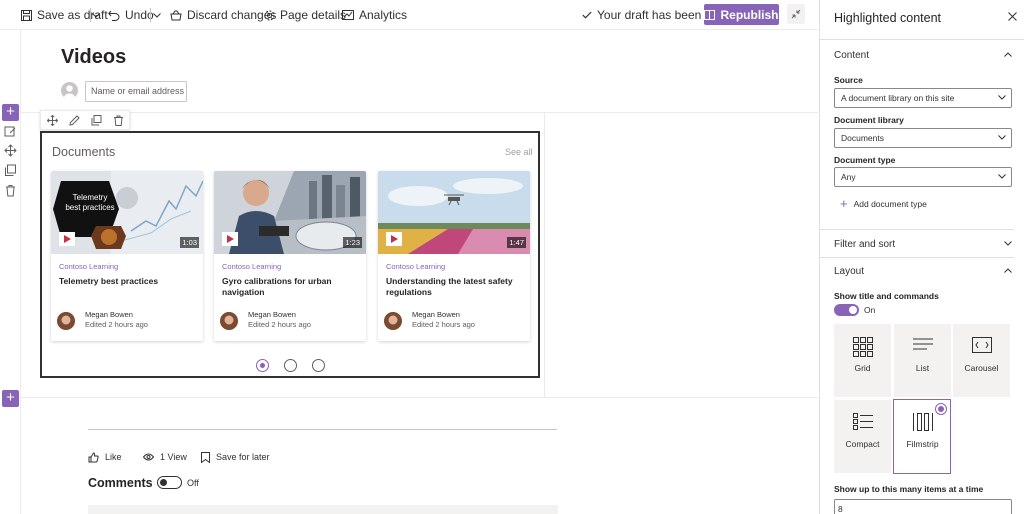  I want to click on gear-icon, so click(269, 15).